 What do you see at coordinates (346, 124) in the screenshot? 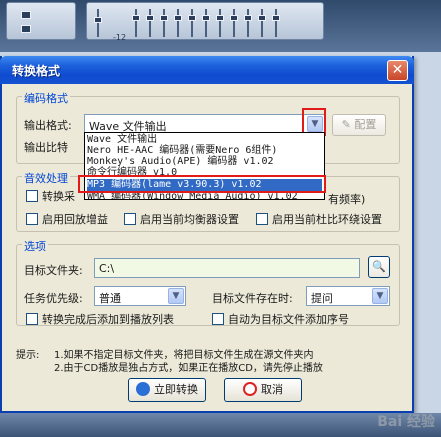
I see `edit-icon: ✎` at bounding box center [346, 124].